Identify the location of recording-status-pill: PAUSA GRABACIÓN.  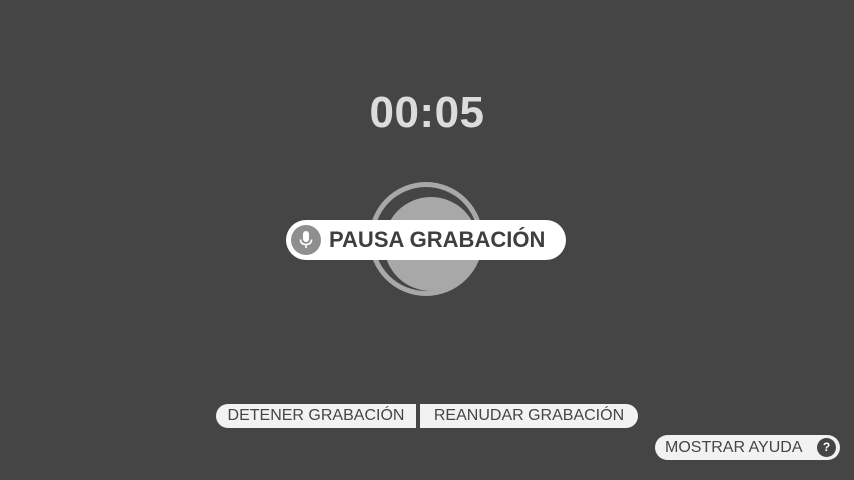
(426, 240).